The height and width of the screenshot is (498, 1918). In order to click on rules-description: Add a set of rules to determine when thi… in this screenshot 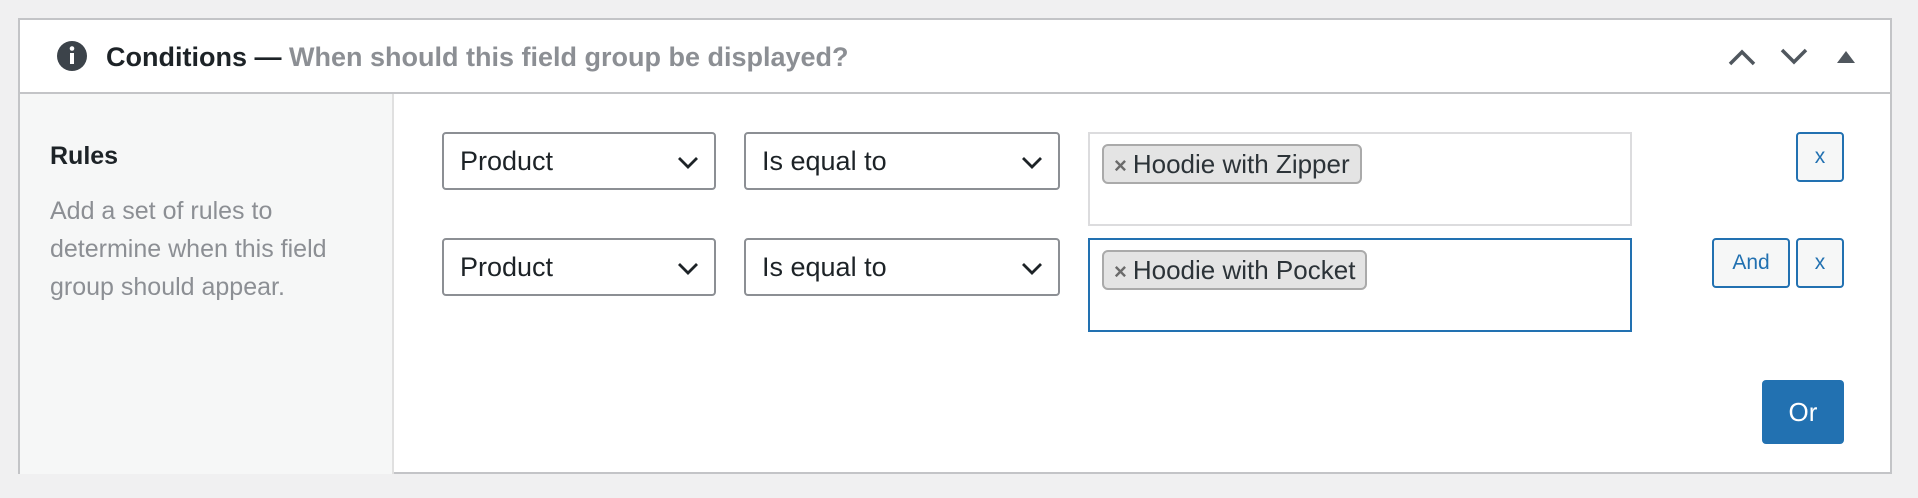, I will do `click(188, 249)`.